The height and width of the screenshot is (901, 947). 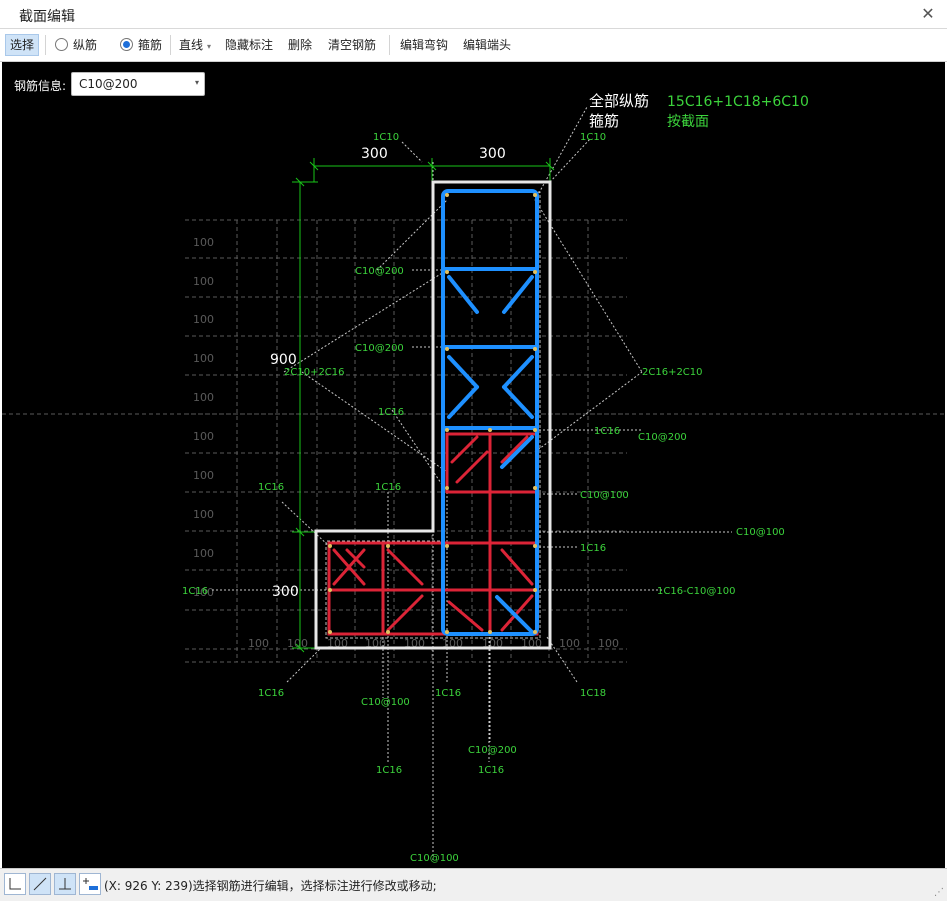 What do you see at coordinates (473, 14) in the screenshot?
I see `title-bar: 截面编辑 ✕` at bounding box center [473, 14].